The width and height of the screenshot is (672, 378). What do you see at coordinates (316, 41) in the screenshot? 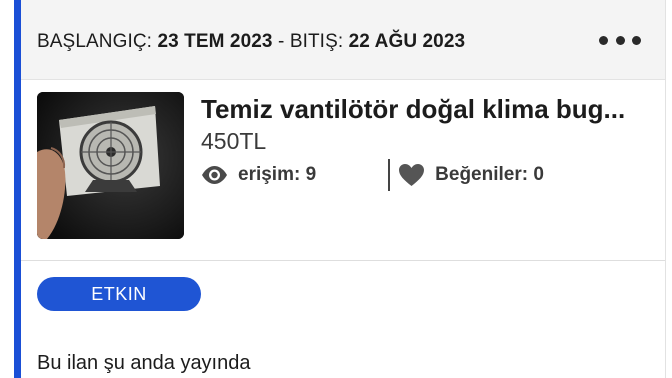
I see `end-label: BITIŞ:` at bounding box center [316, 41].